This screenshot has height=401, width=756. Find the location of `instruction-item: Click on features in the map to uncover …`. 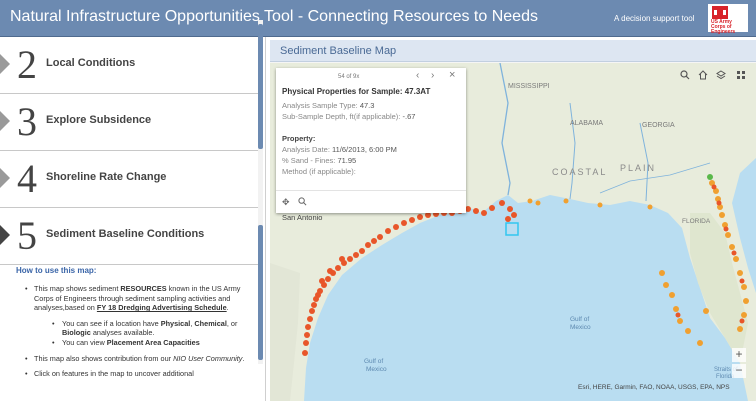

instruction-item: Click on features in the map to uncover … is located at coordinates (137, 374).